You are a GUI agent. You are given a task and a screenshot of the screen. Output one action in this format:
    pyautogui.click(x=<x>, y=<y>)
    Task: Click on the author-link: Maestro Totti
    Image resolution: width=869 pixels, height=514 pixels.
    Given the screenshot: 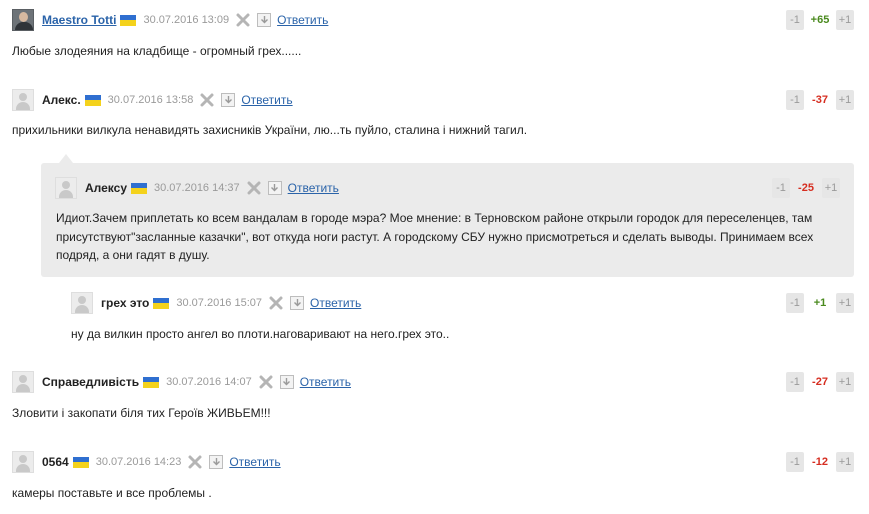 What is the action you would take?
    pyautogui.click(x=79, y=20)
    